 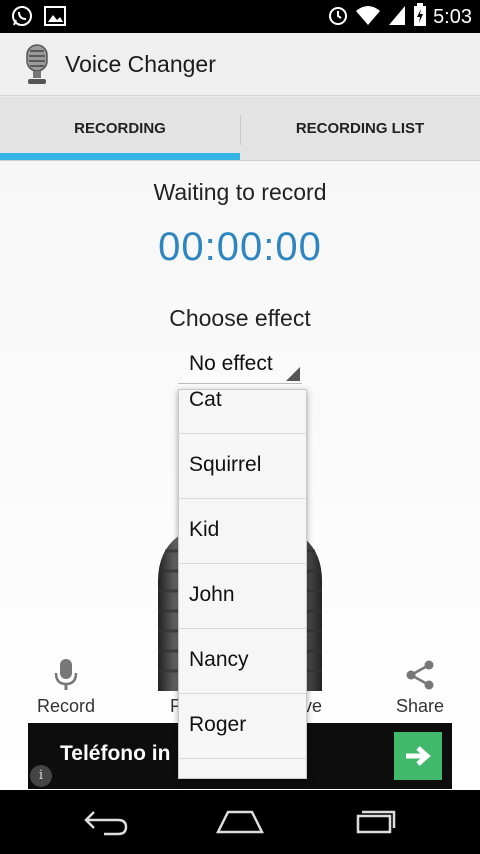 What do you see at coordinates (240, 130) in the screenshot?
I see `tab-divider` at bounding box center [240, 130].